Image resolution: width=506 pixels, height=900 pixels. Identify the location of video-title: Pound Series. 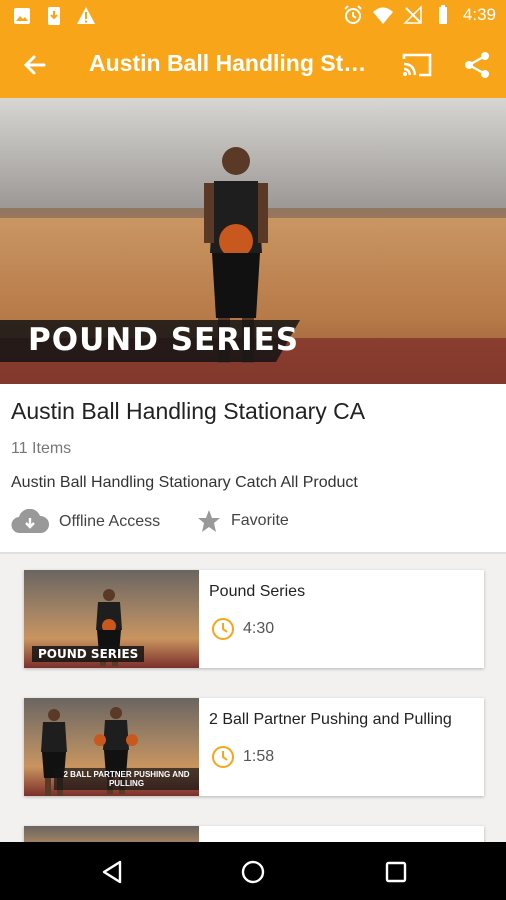
(257, 591).